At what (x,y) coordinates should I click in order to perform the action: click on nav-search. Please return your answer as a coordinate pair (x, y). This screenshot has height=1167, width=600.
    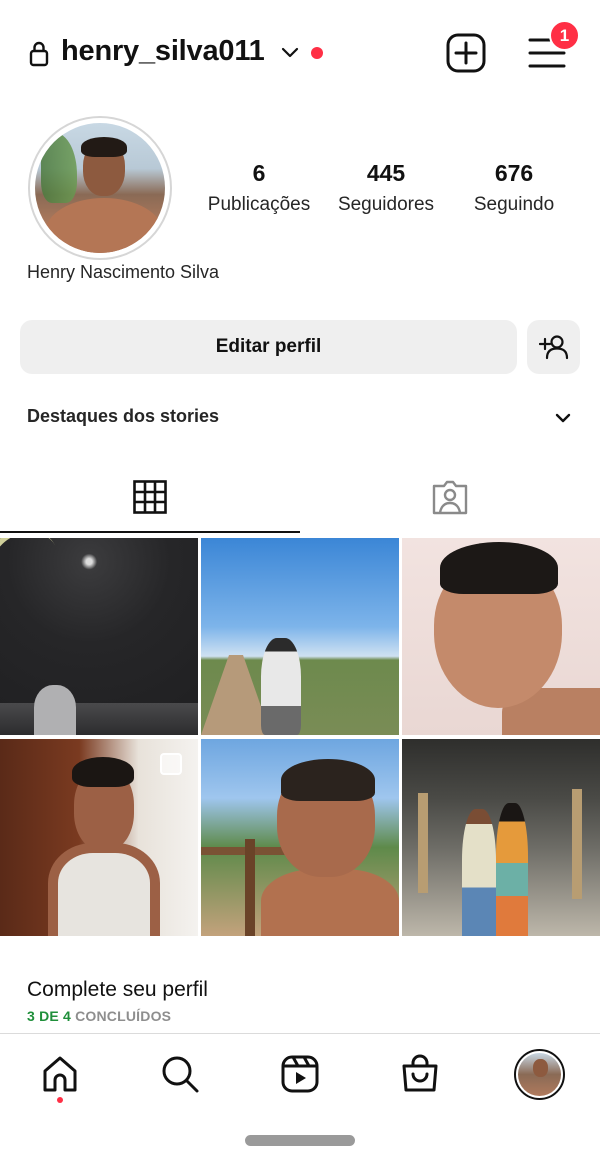
    Looking at the image, I should click on (180, 1074).